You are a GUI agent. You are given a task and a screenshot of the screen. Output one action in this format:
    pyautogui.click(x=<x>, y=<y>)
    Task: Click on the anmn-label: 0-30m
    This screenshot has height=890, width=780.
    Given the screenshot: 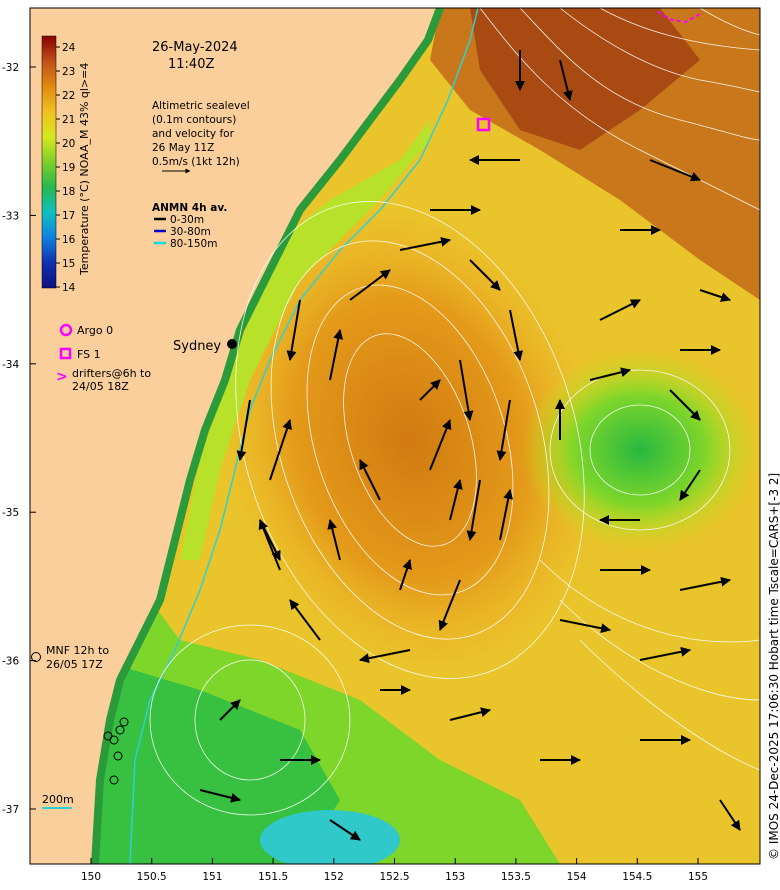 What is the action you would take?
    pyautogui.click(x=187, y=220)
    